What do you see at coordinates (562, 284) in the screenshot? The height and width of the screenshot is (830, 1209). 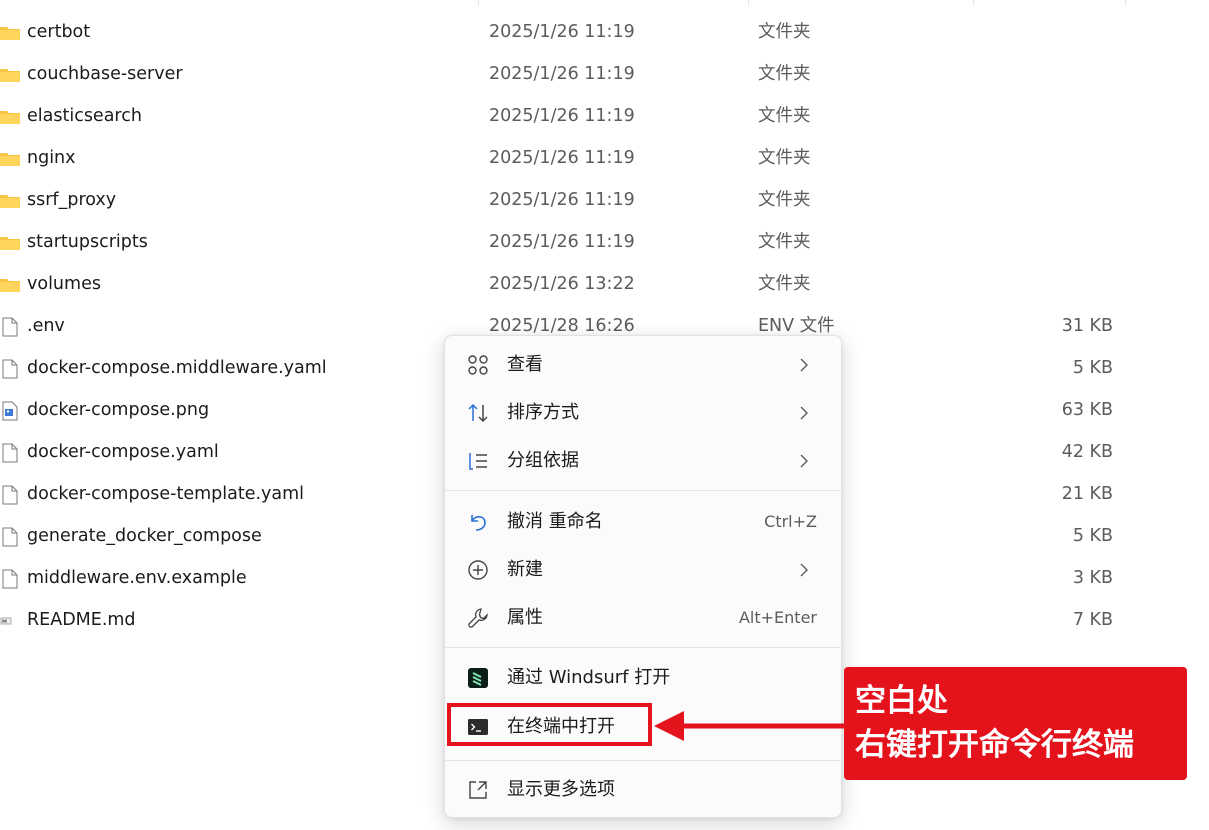 I see `file-date: 2025/1/26 13:22` at bounding box center [562, 284].